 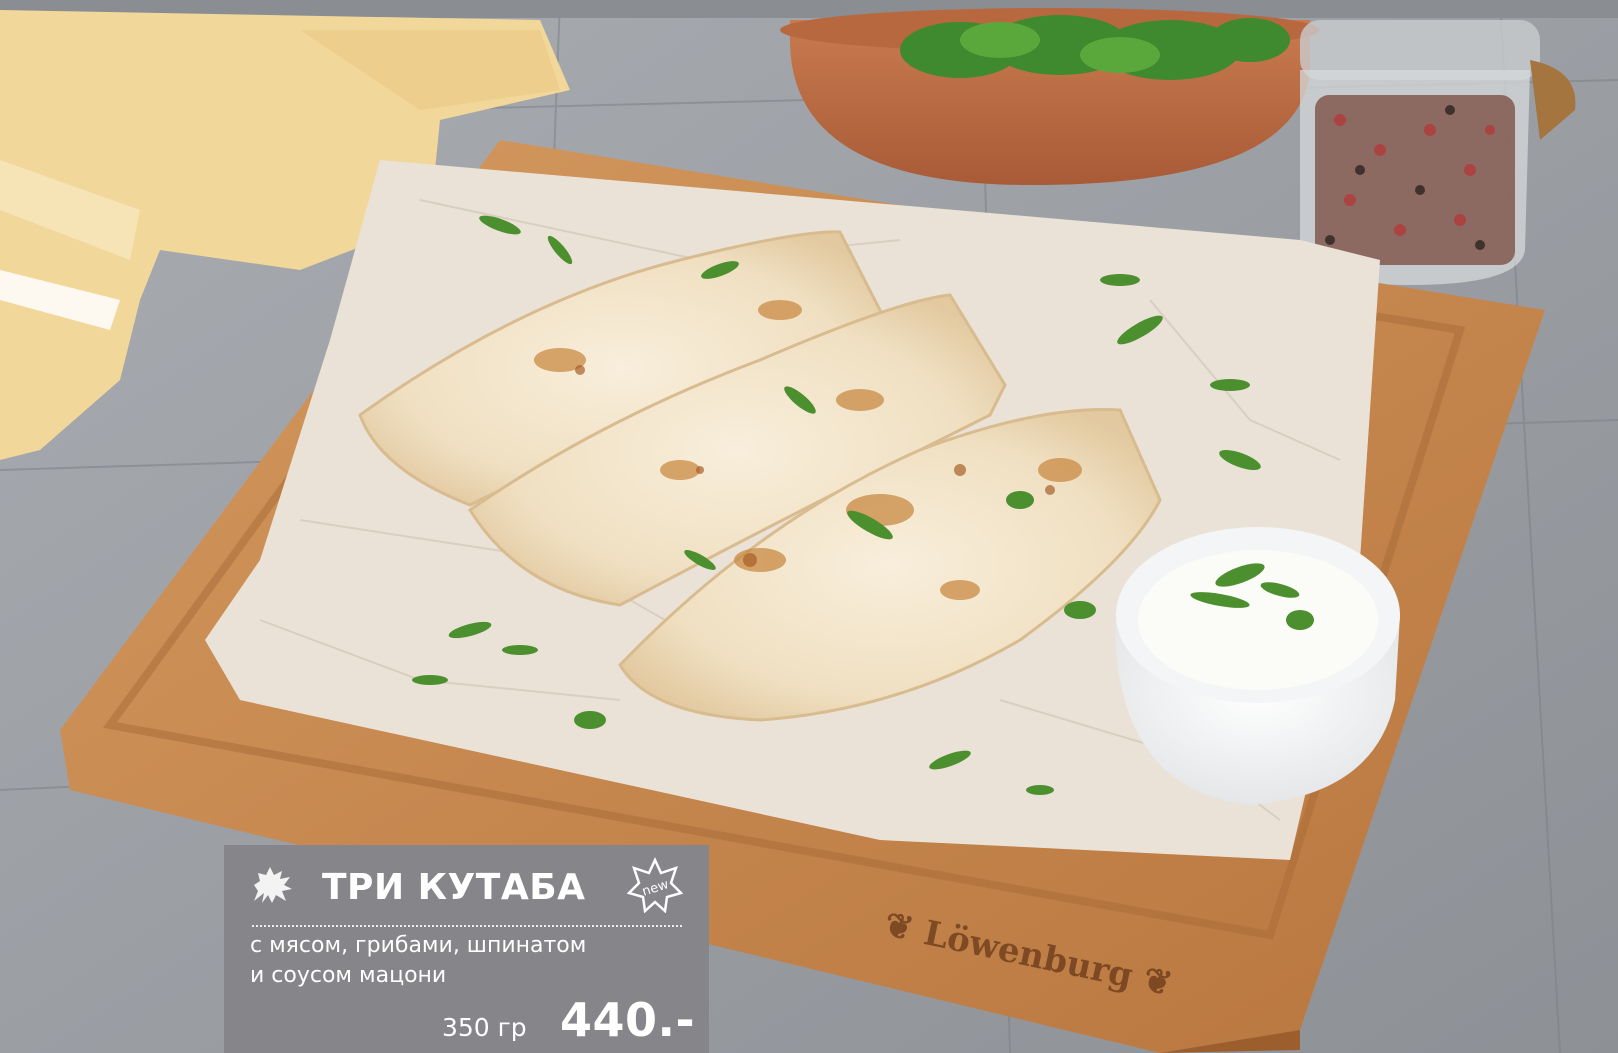 I want to click on dotted-divider, so click(x=467, y=926).